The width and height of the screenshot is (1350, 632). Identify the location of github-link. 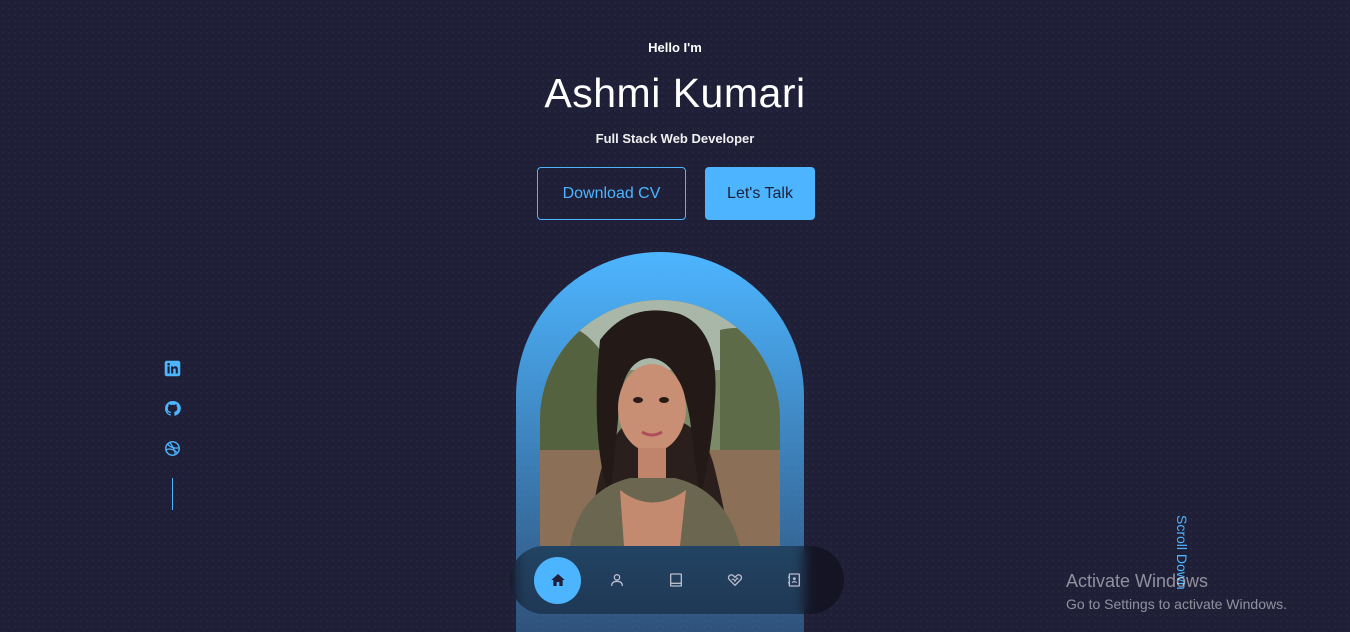
(172, 408).